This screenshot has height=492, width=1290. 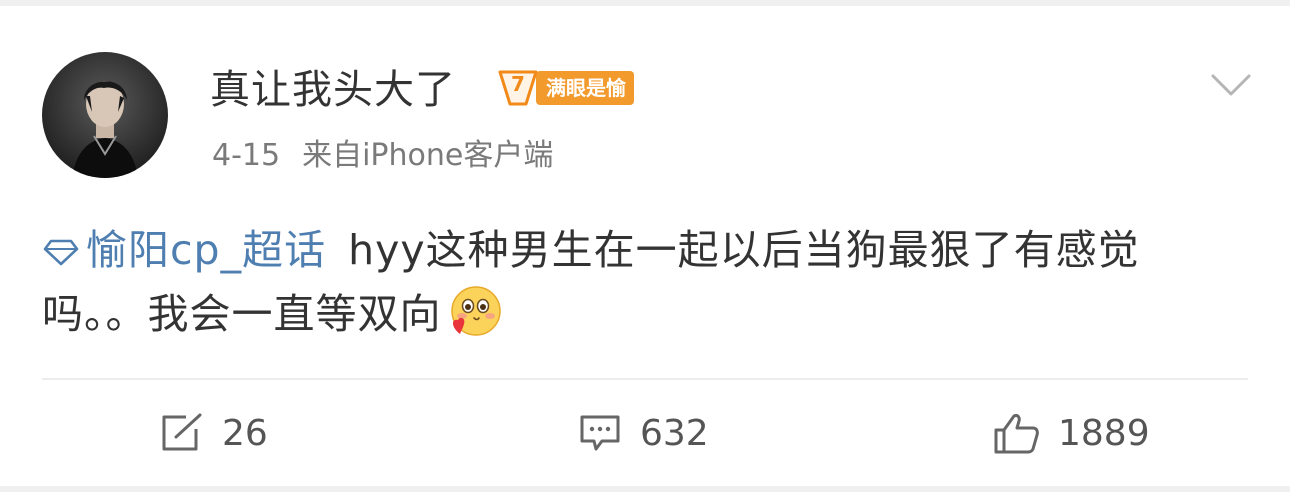 What do you see at coordinates (182, 432) in the screenshot?
I see `repost-icon` at bounding box center [182, 432].